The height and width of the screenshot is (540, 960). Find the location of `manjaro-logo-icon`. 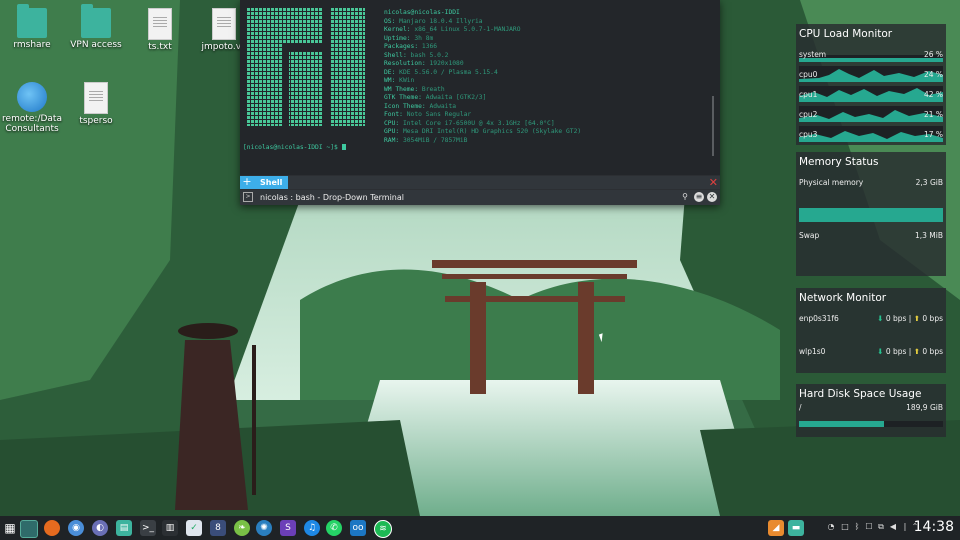

manjaro-logo-icon is located at coordinates (306, 67).